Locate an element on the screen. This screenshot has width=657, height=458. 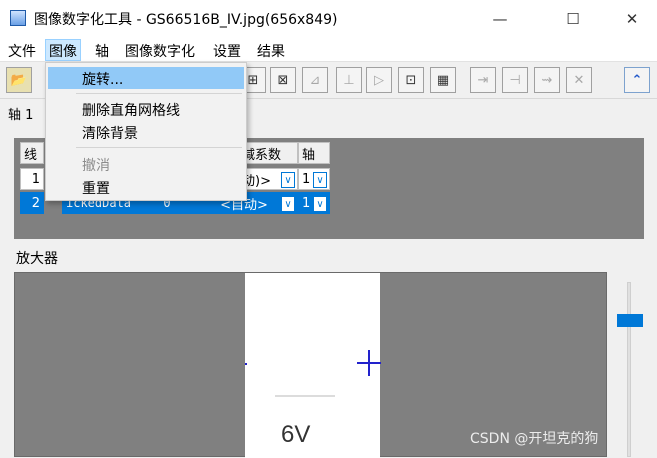
row-1-axis: 1 ∨ is located at coordinates (314, 179).